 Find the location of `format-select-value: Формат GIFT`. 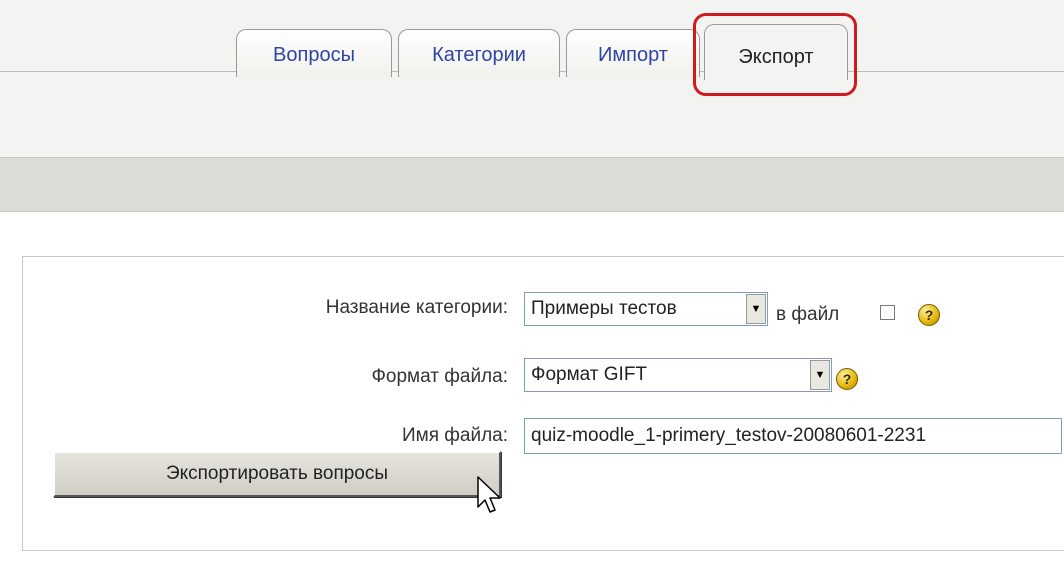

format-select-value: Формат GIFT is located at coordinates (589, 374).